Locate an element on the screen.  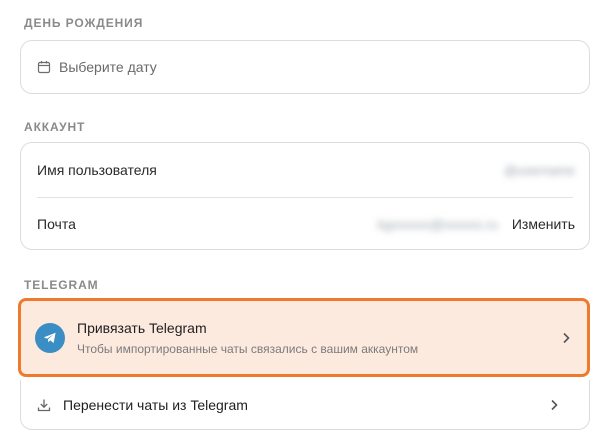
username-row: Имя пользователя @username is located at coordinates (305, 170).